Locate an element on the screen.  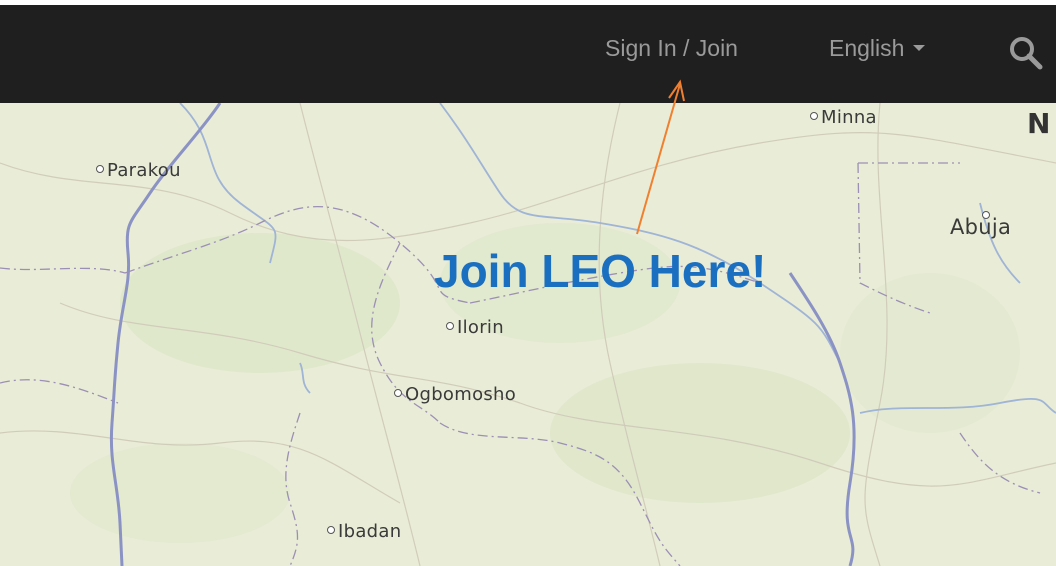
city-minna: Minna is located at coordinates (843, 117).